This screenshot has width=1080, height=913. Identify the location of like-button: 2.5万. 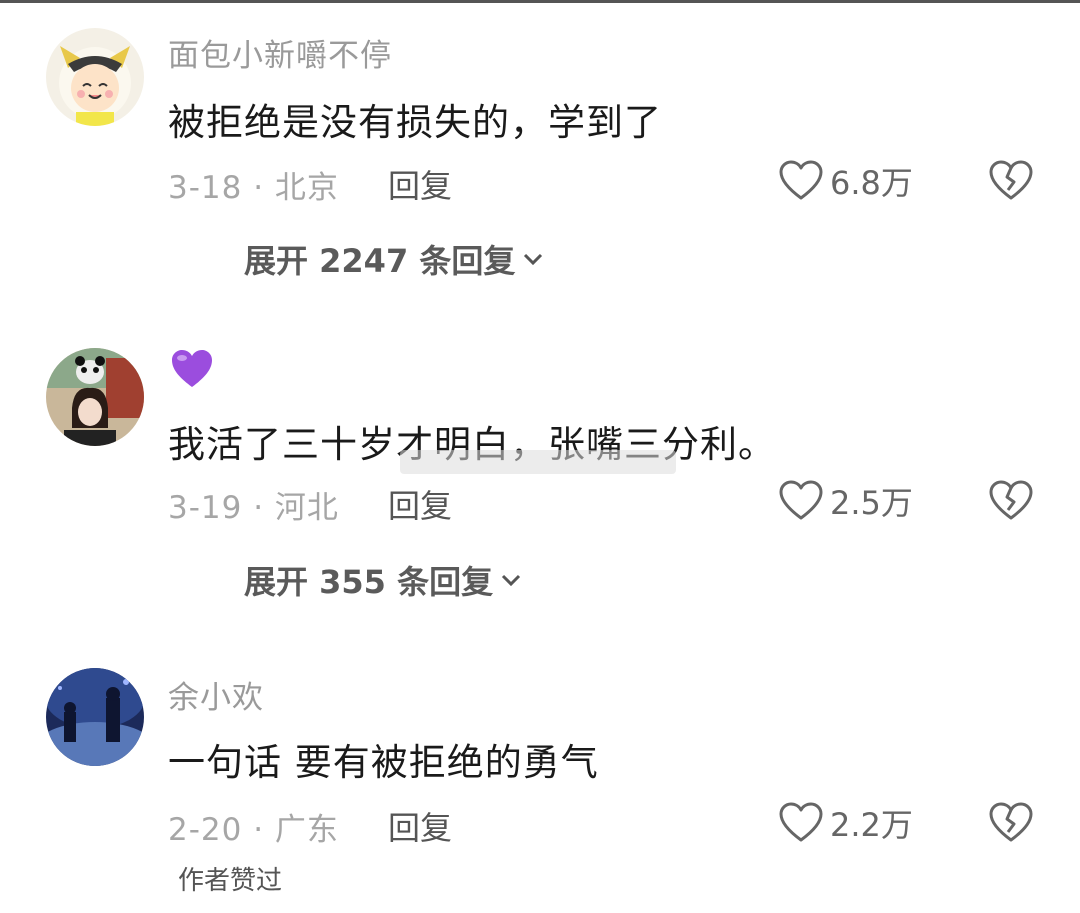
(845, 501).